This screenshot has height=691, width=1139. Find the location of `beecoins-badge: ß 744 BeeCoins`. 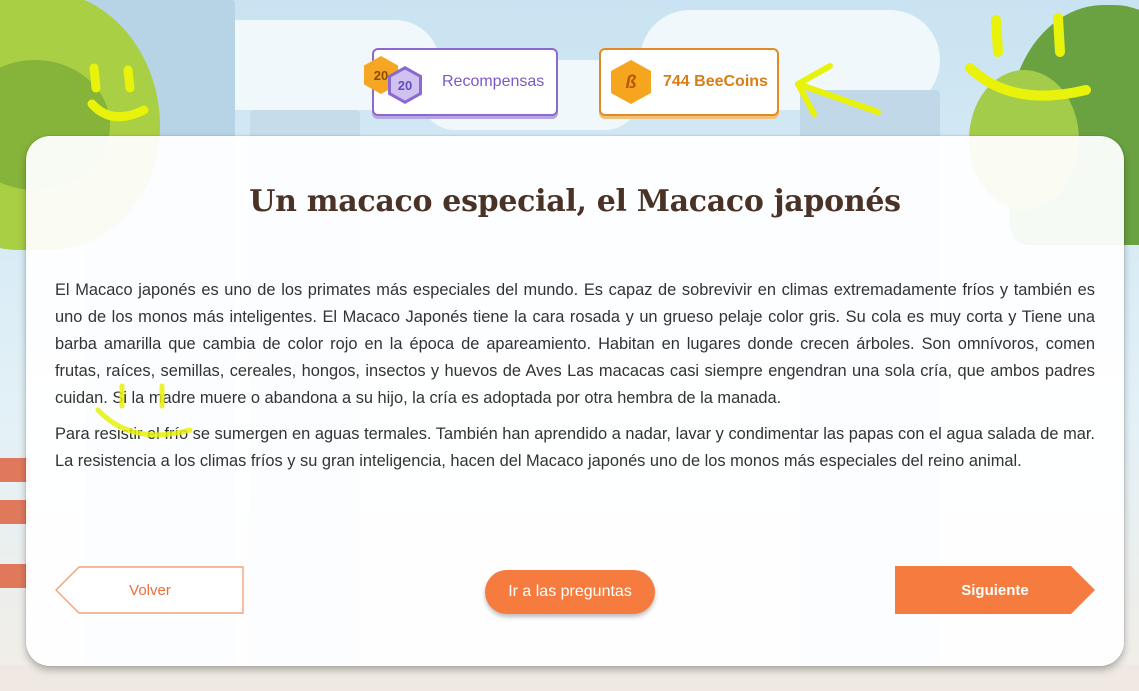

beecoins-badge: ß 744 BeeCoins is located at coordinates (689, 82).